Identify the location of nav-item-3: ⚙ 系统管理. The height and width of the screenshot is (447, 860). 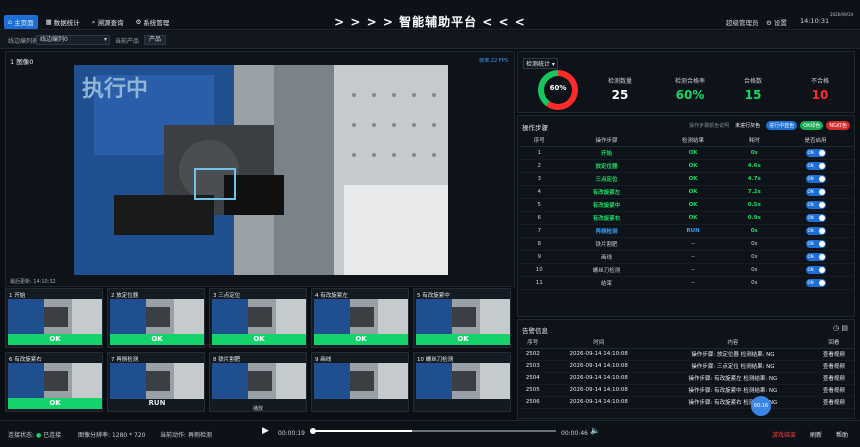
(152, 22).